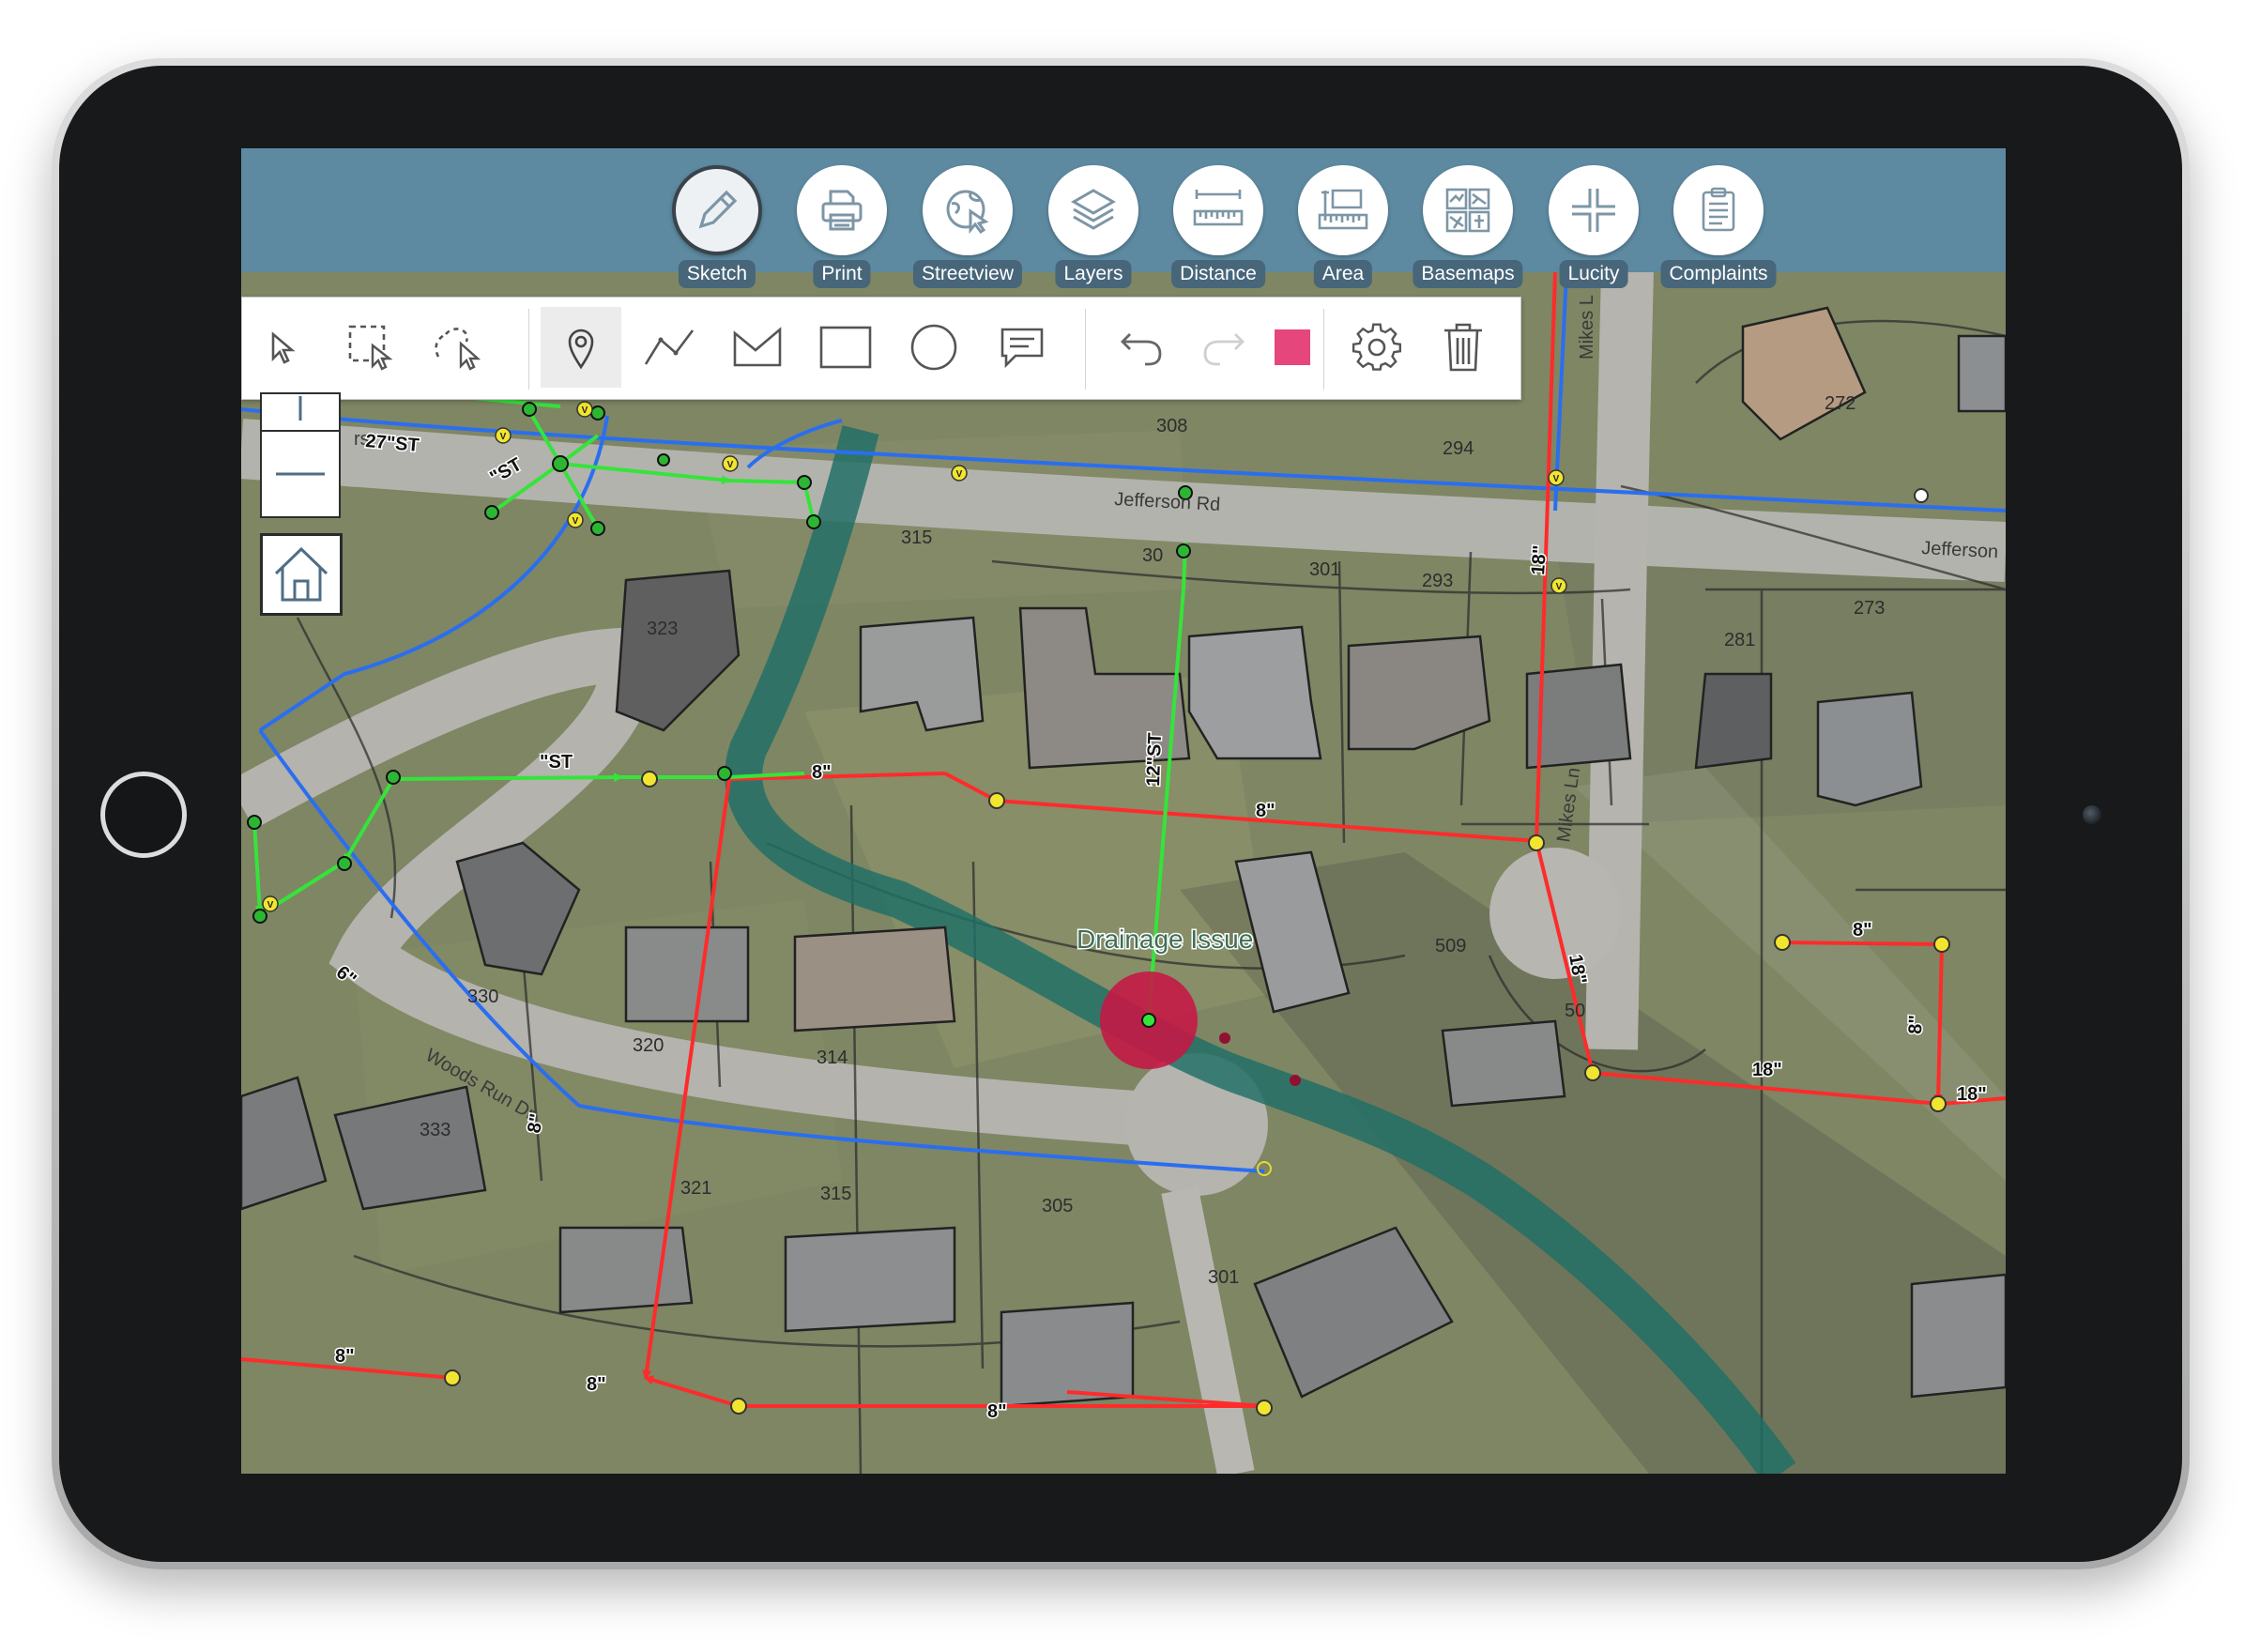 This screenshot has height=1652, width=2245. Describe the element at coordinates (967, 274) in the screenshot. I see `tool-label: Streetview` at that location.